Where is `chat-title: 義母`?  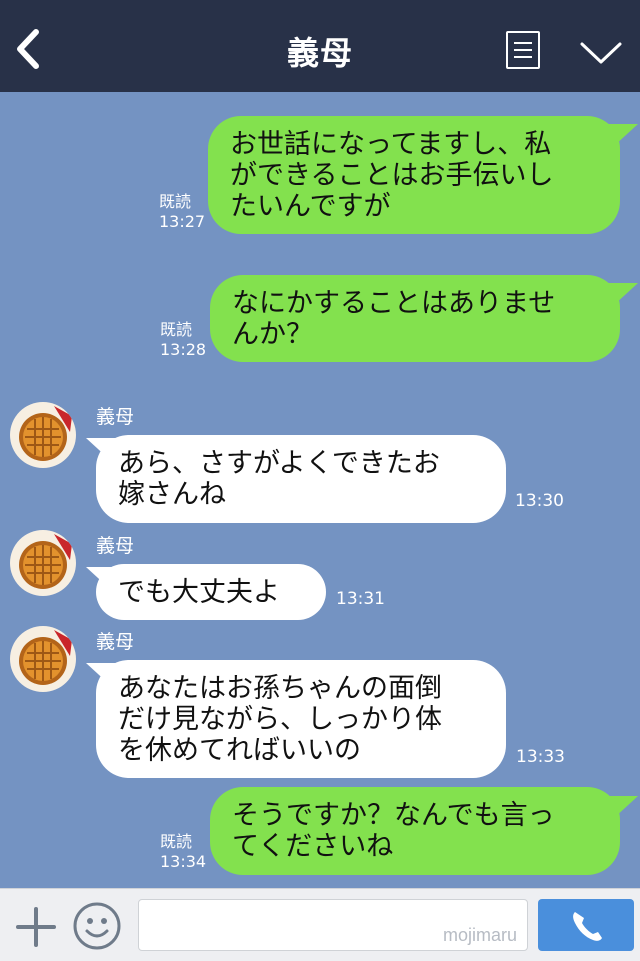 chat-title: 義母 is located at coordinates (319, 53).